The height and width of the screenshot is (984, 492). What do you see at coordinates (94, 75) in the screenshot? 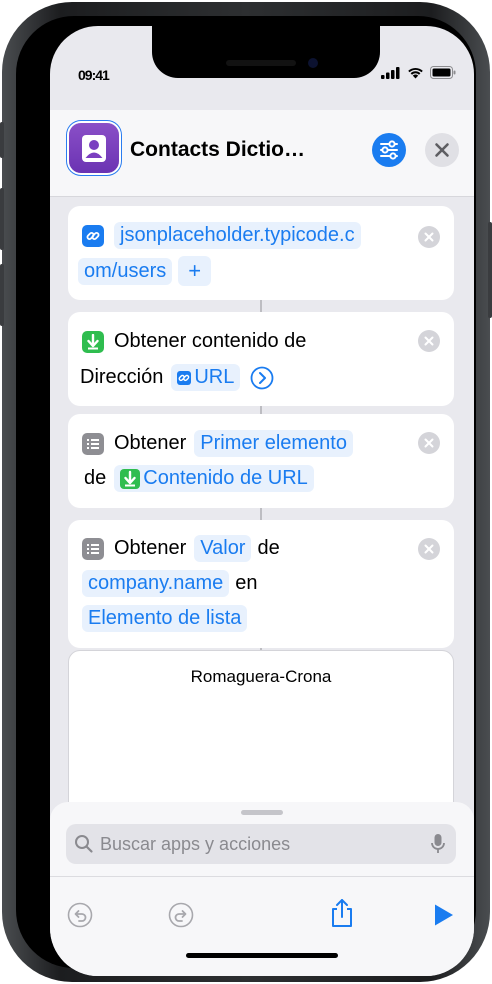
I see `status-time: 09:41` at bounding box center [94, 75].